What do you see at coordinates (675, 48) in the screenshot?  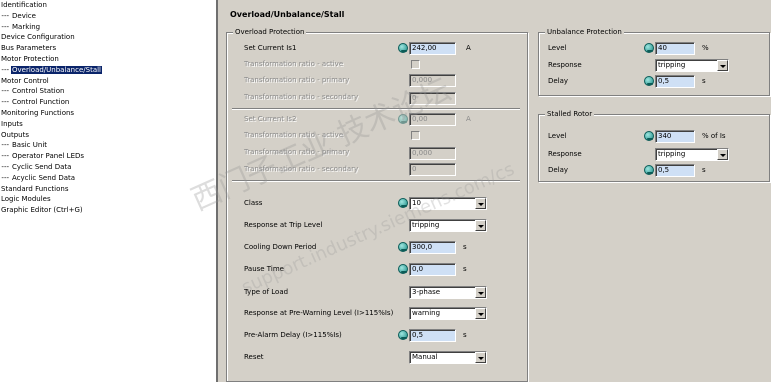 I see `unbalance-level-input: 40` at bounding box center [675, 48].